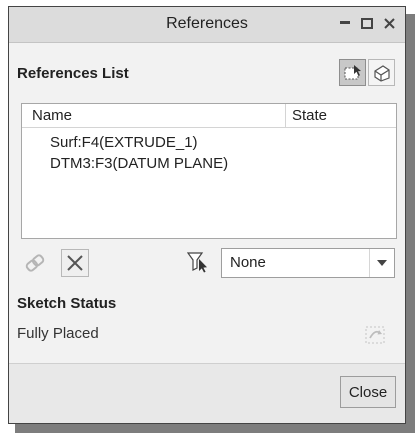  What do you see at coordinates (389, 23) in the screenshot?
I see `close-icon` at bounding box center [389, 23].